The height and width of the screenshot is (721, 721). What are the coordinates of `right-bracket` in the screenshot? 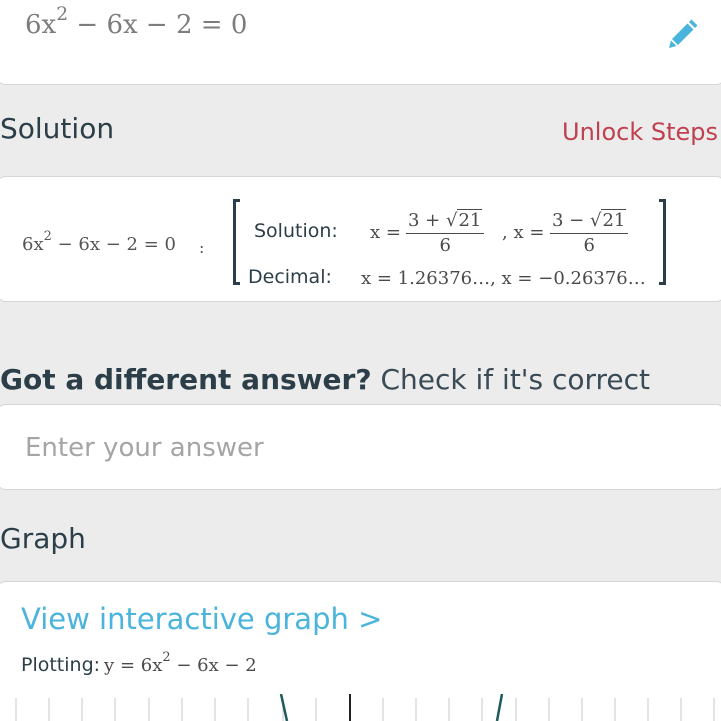 It's located at (662, 242).